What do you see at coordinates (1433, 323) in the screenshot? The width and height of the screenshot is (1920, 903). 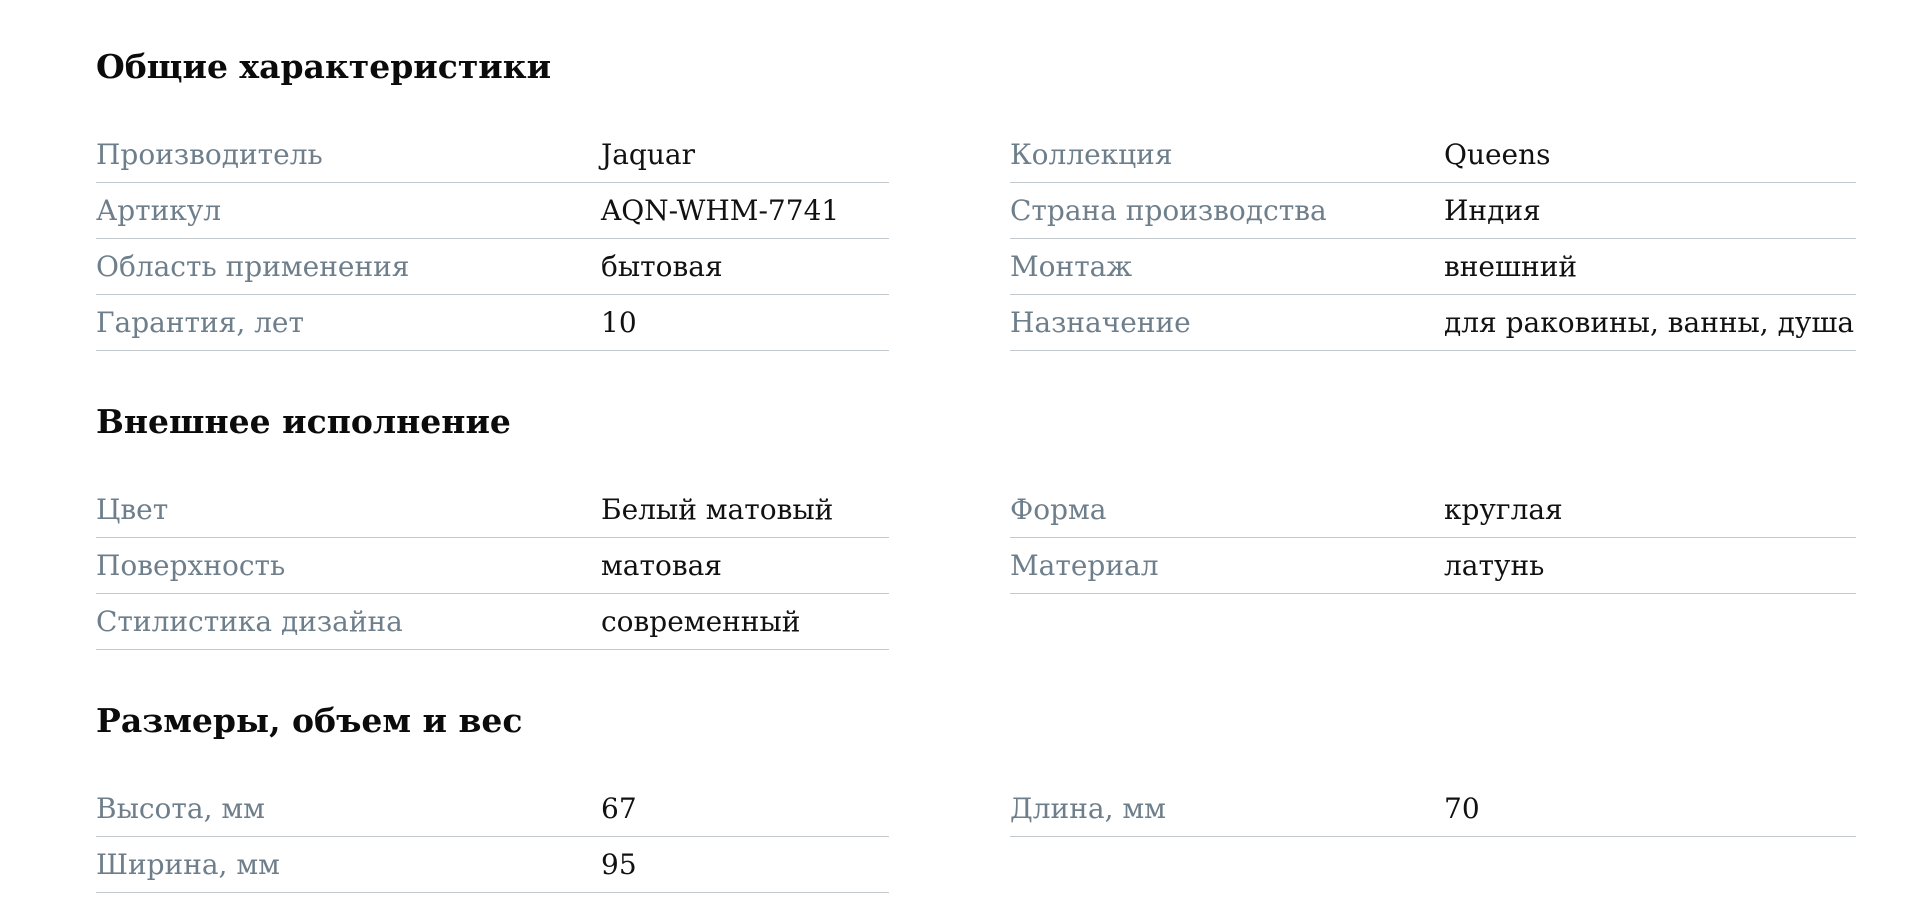 I see `spec-row-purpose: Назначение для раковины, ванны, душа` at bounding box center [1433, 323].